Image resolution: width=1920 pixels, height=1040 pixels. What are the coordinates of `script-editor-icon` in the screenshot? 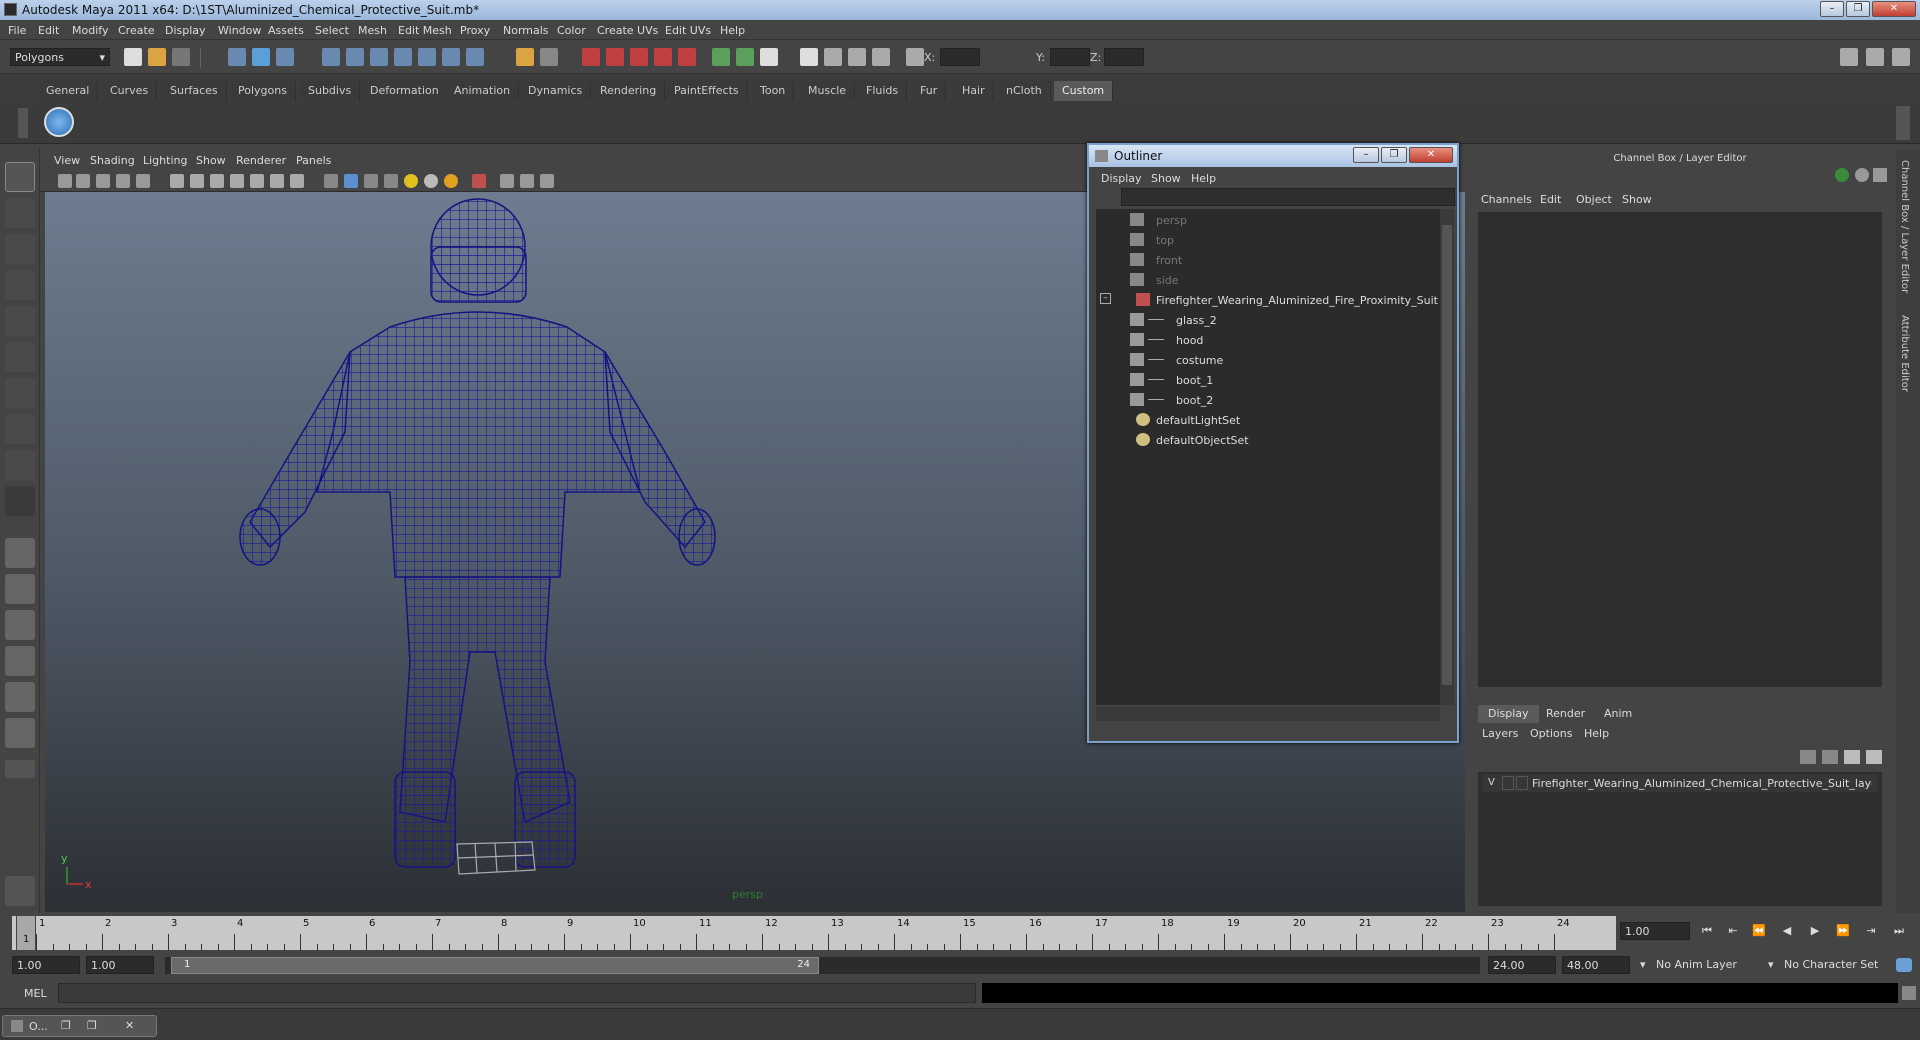 It's located at (1909, 993).